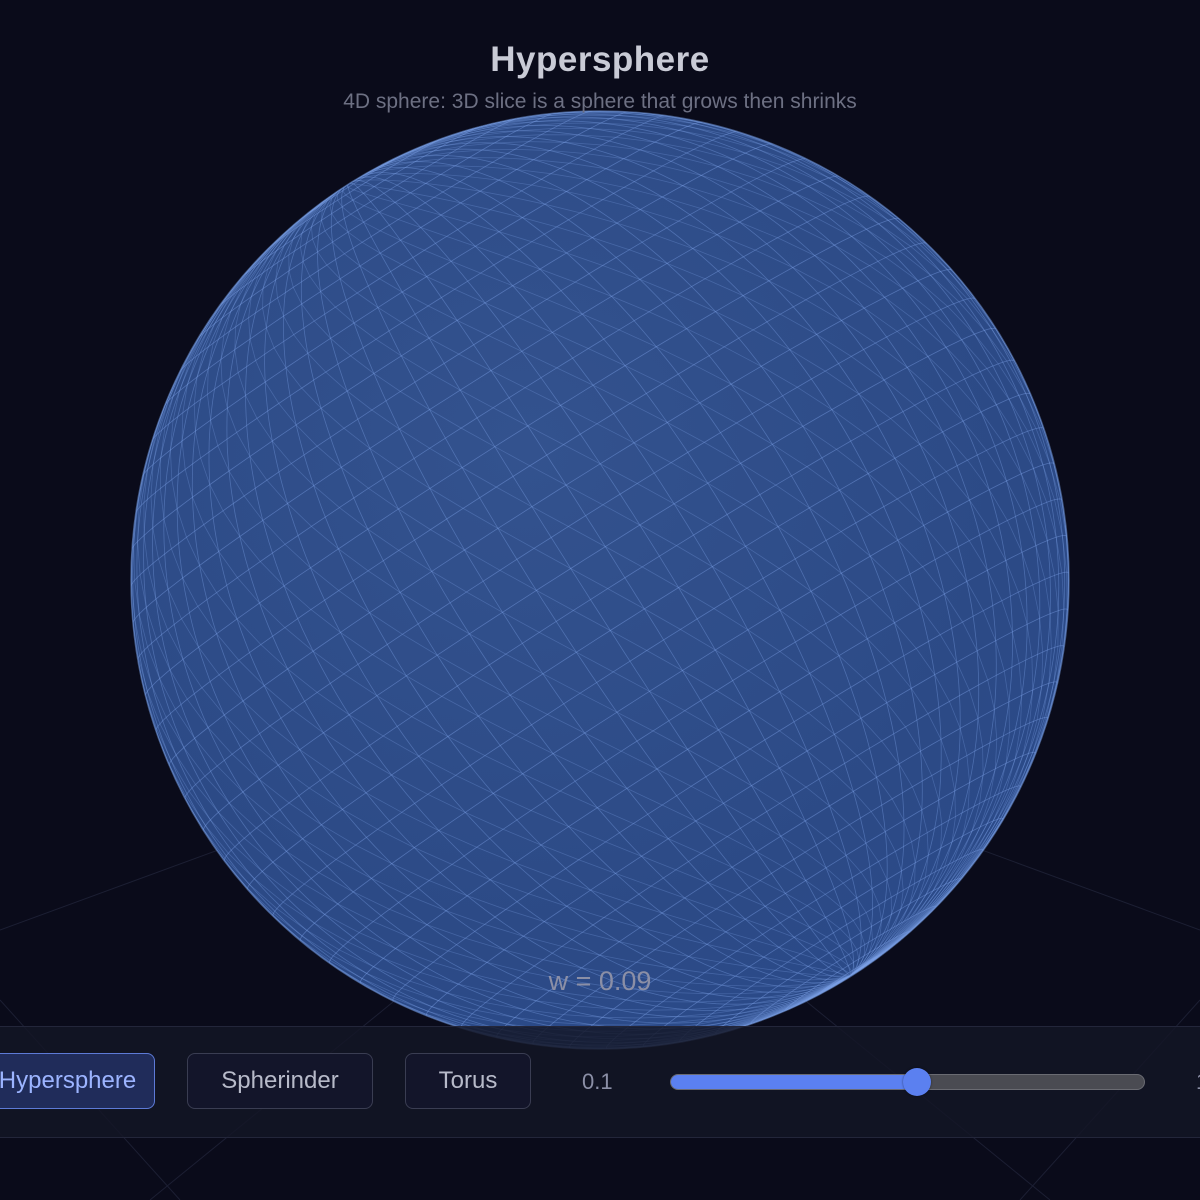 The height and width of the screenshot is (1200, 1200). What do you see at coordinates (280, 1081) in the screenshot?
I see `shape-button-spherinder: Spherinder` at bounding box center [280, 1081].